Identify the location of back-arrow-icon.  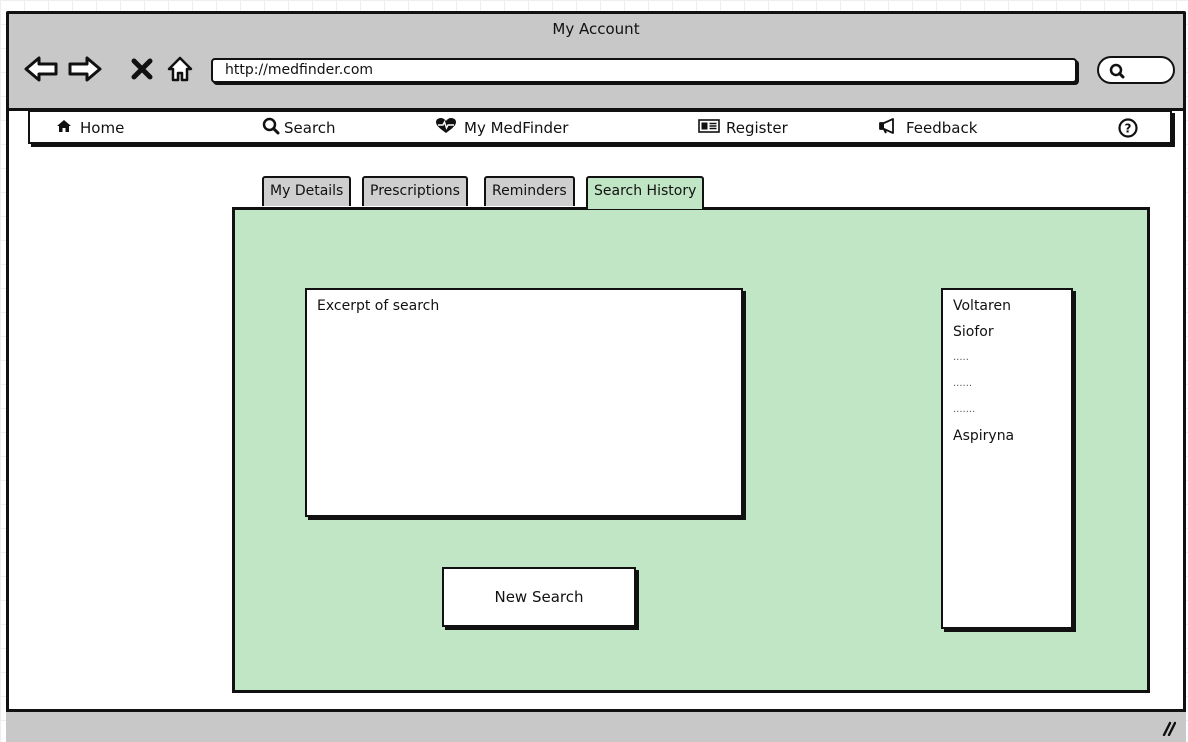
(41, 69).